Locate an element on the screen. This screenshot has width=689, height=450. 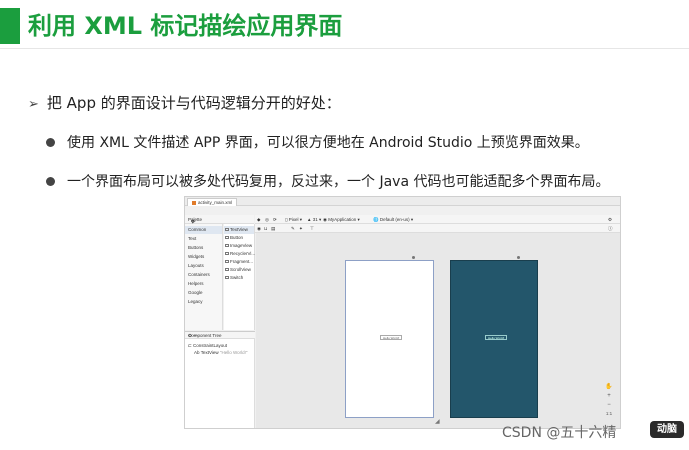
main-bullet: ➢ 把 App 的界面设计与代码逻辑分开的好处： is located at coordinates (184, 102).